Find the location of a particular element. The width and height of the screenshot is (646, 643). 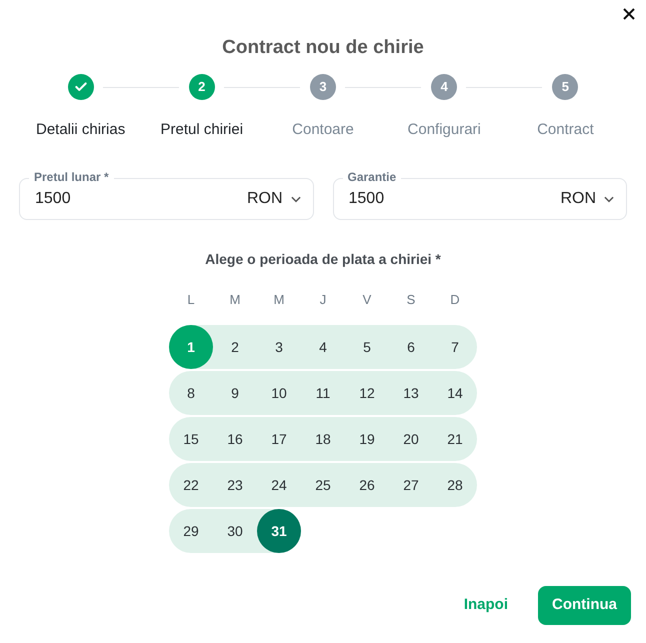

calendar-day: 17 is located at coordinates (279, 439).